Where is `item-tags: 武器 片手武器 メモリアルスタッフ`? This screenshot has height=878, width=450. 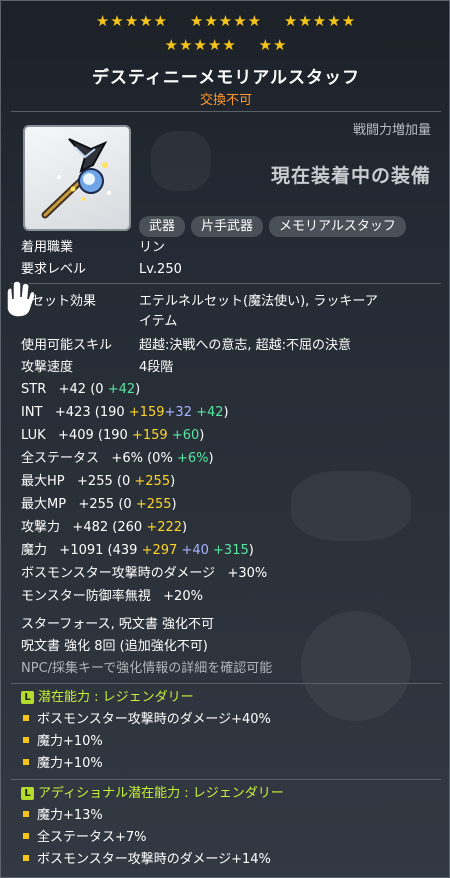 item-tags: 武器 片手武器 メモリアルスタッフ is located at coordinates (272, 226).